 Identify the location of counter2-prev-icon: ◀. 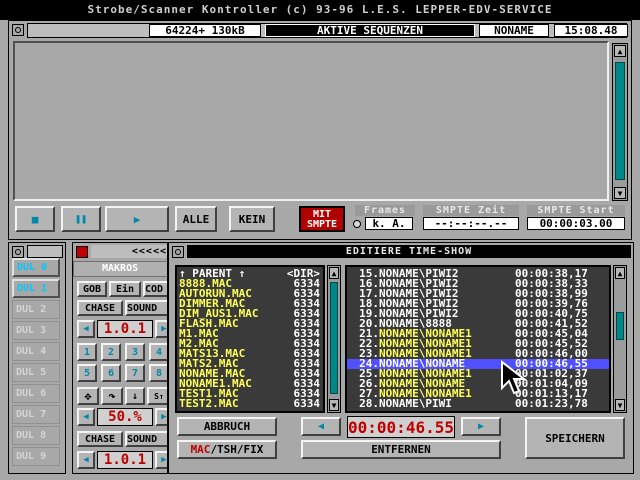
(86, 460).